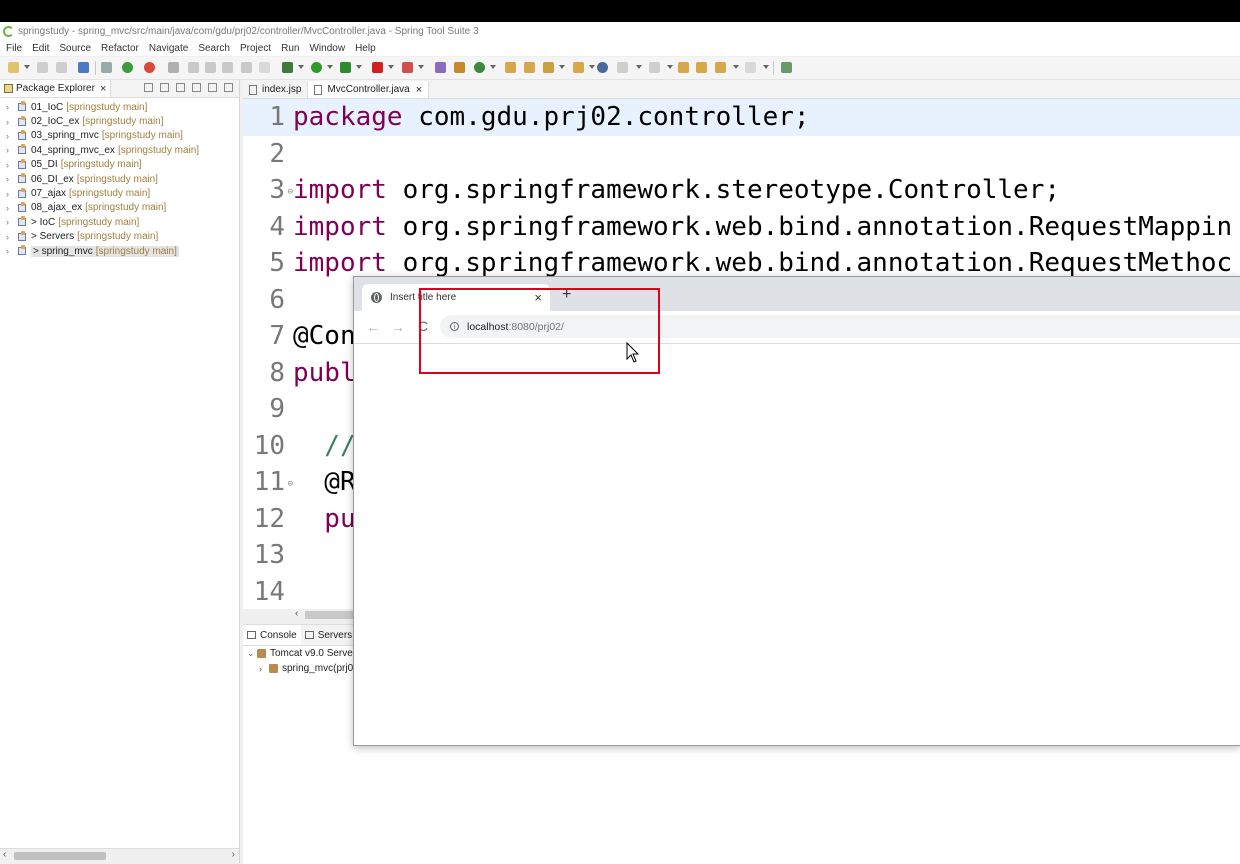  What do you see at coordinates (60, 856) in the screenshot?
I see `scrollbar-thumb` at bounding box center [60, 856].